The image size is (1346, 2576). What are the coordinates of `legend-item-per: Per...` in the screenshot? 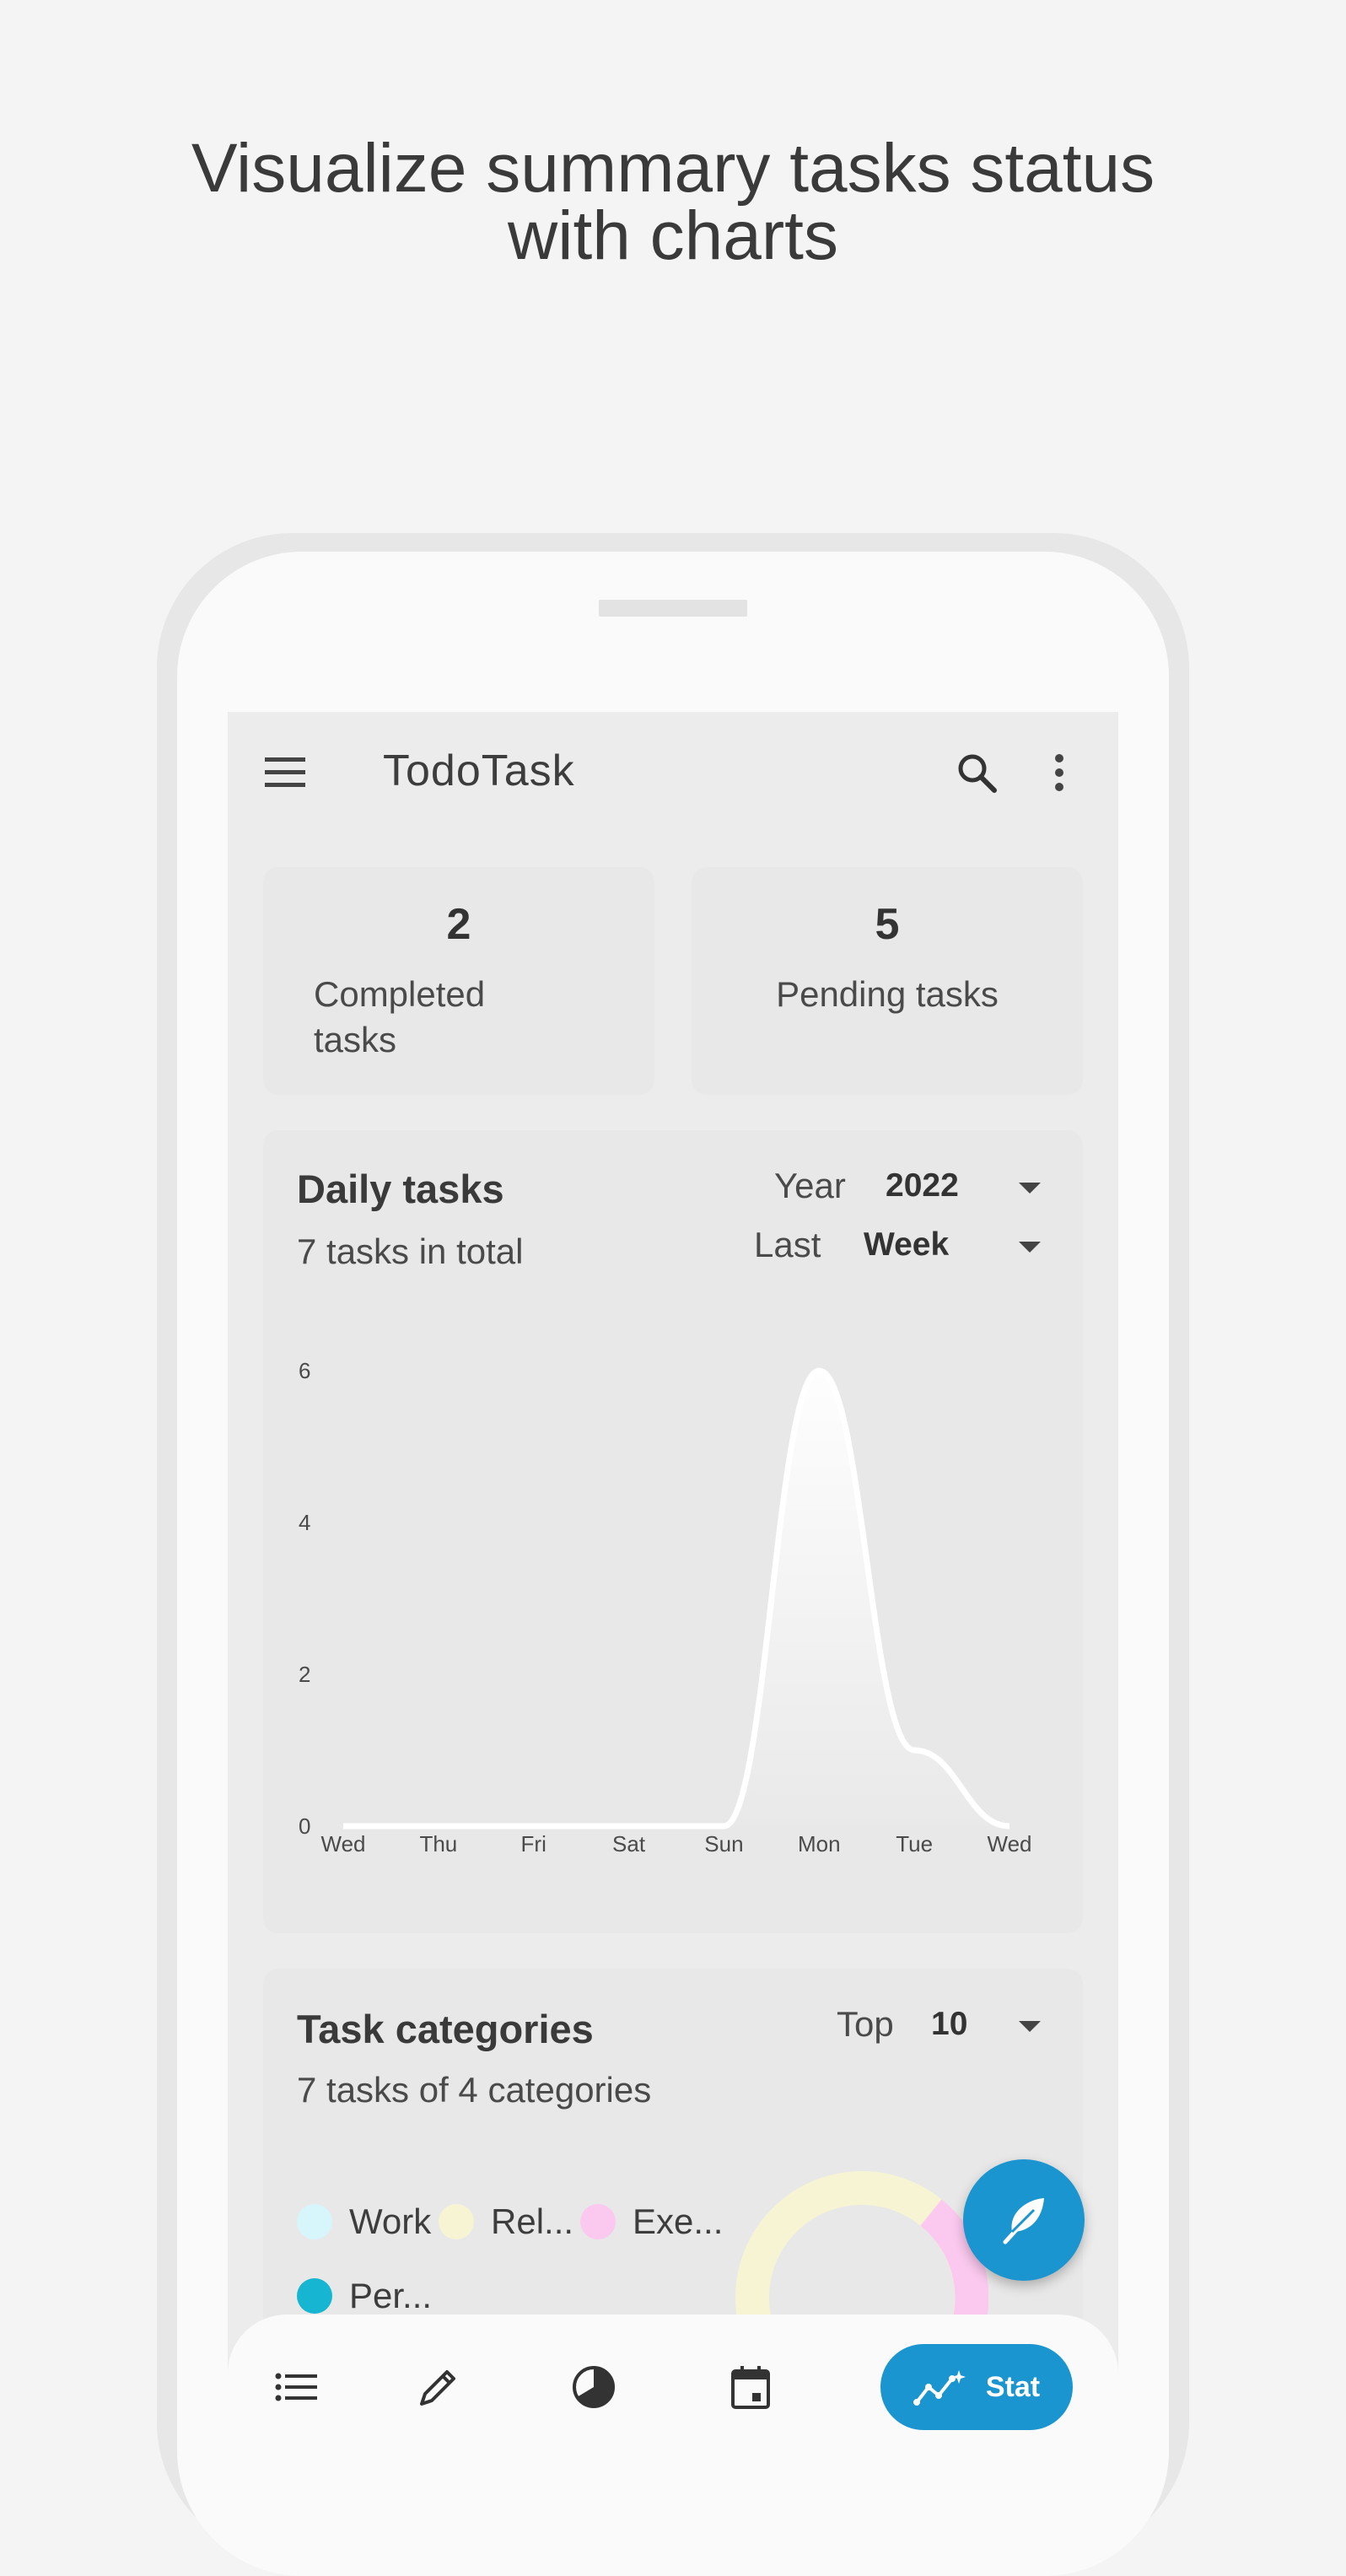 It's located at (365, 2296).